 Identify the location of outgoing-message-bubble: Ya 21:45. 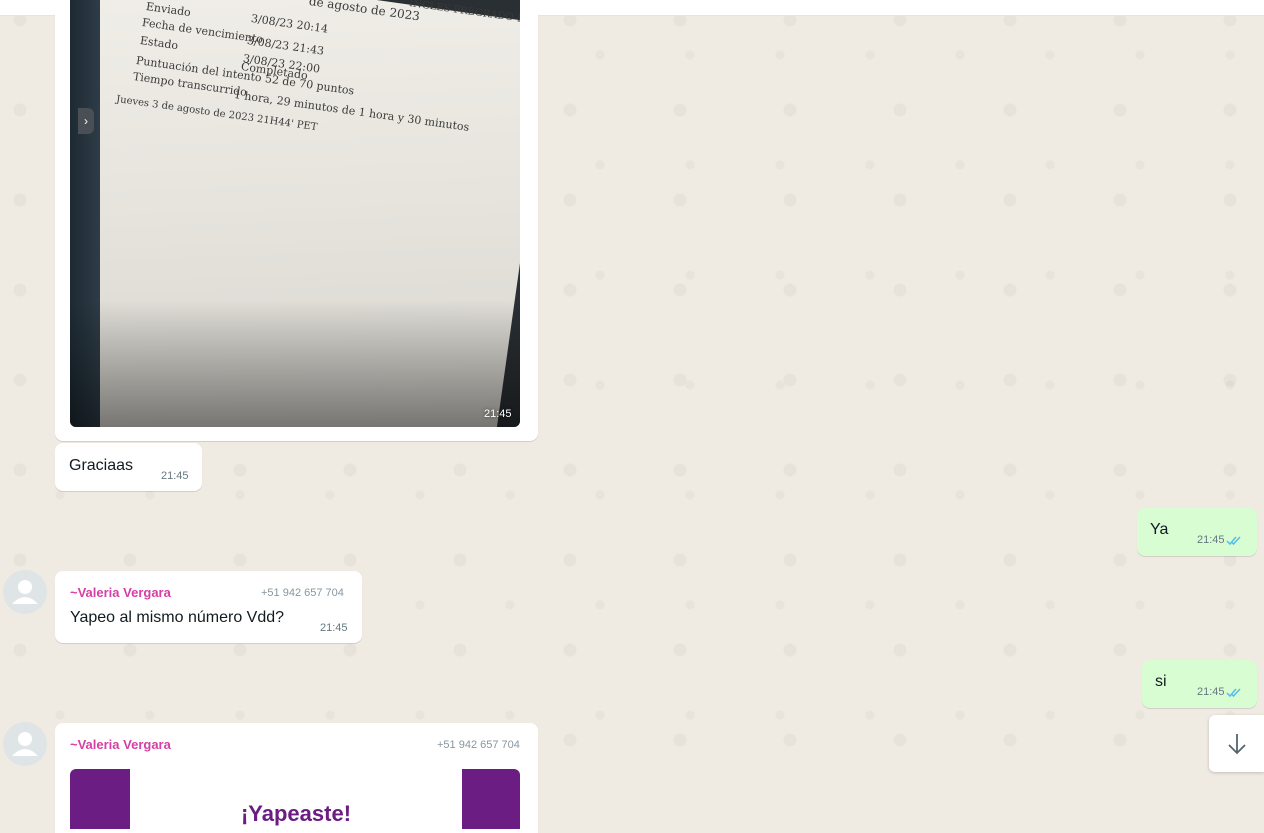
(1197, 532).